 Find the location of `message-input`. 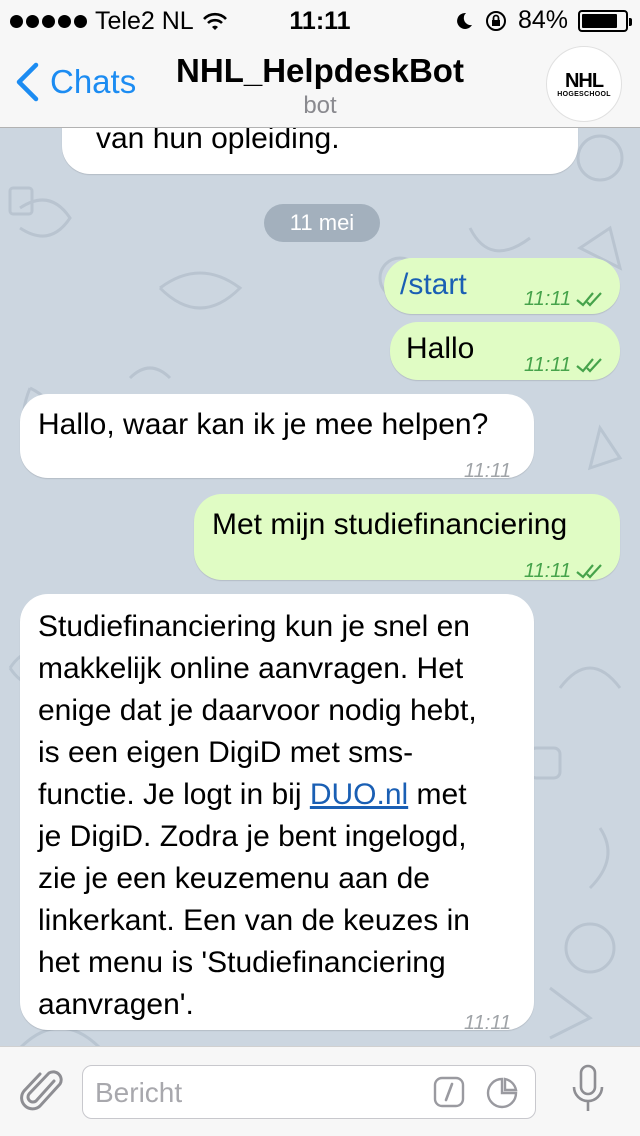

message-input is located at coordinates (255, 1093).